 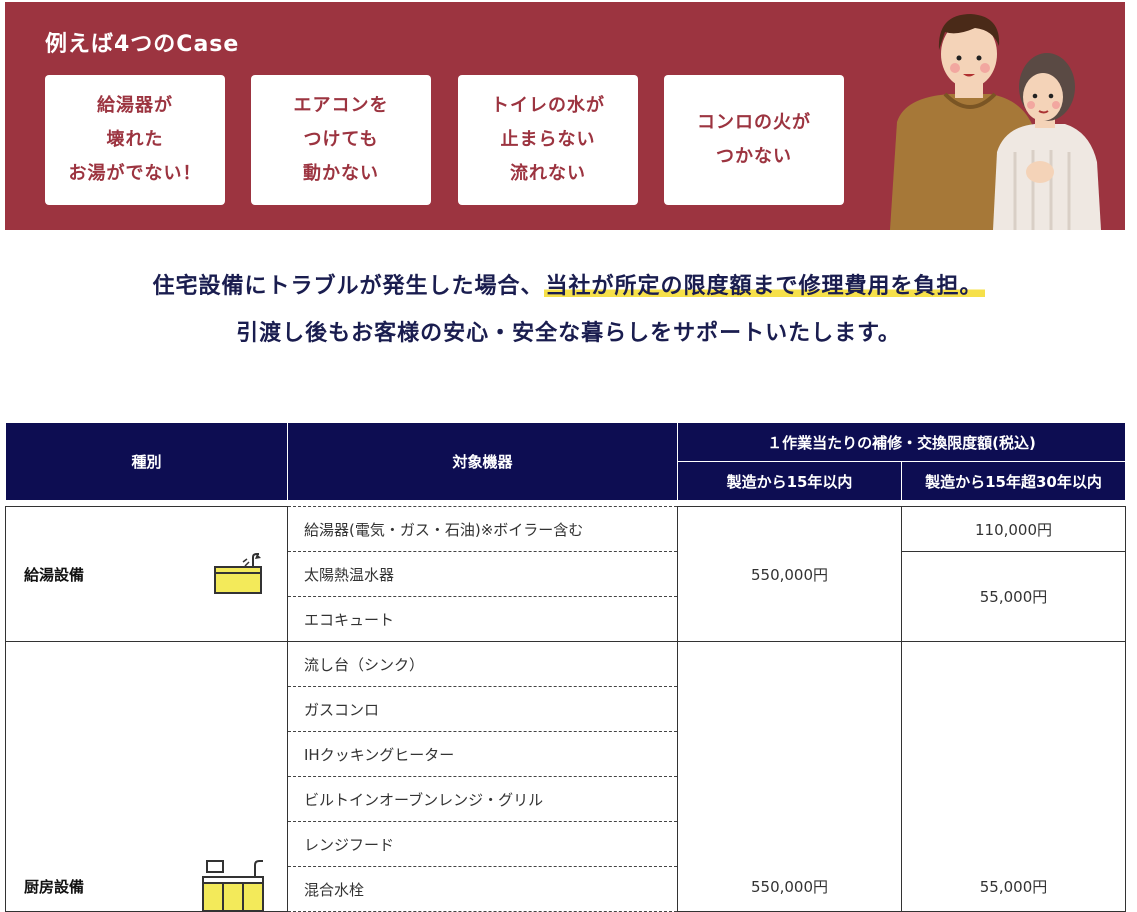 I want to click on header-over-15: 製造から15年超30年以内, so click(x=1013, y=481).